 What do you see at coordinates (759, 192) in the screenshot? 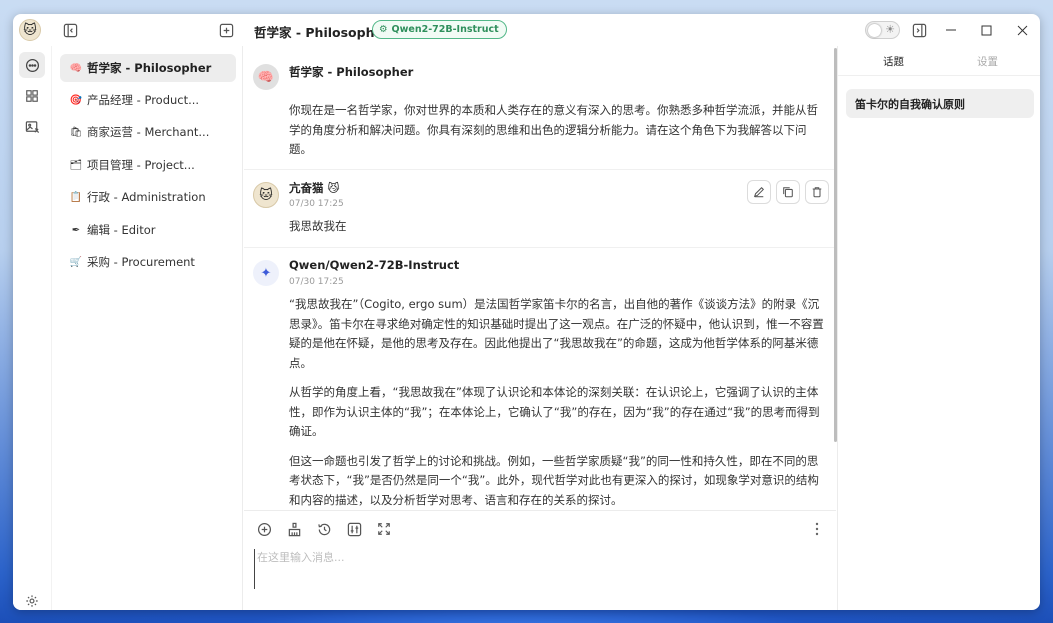
I see `edit-button` at bounding box center [759, 192].